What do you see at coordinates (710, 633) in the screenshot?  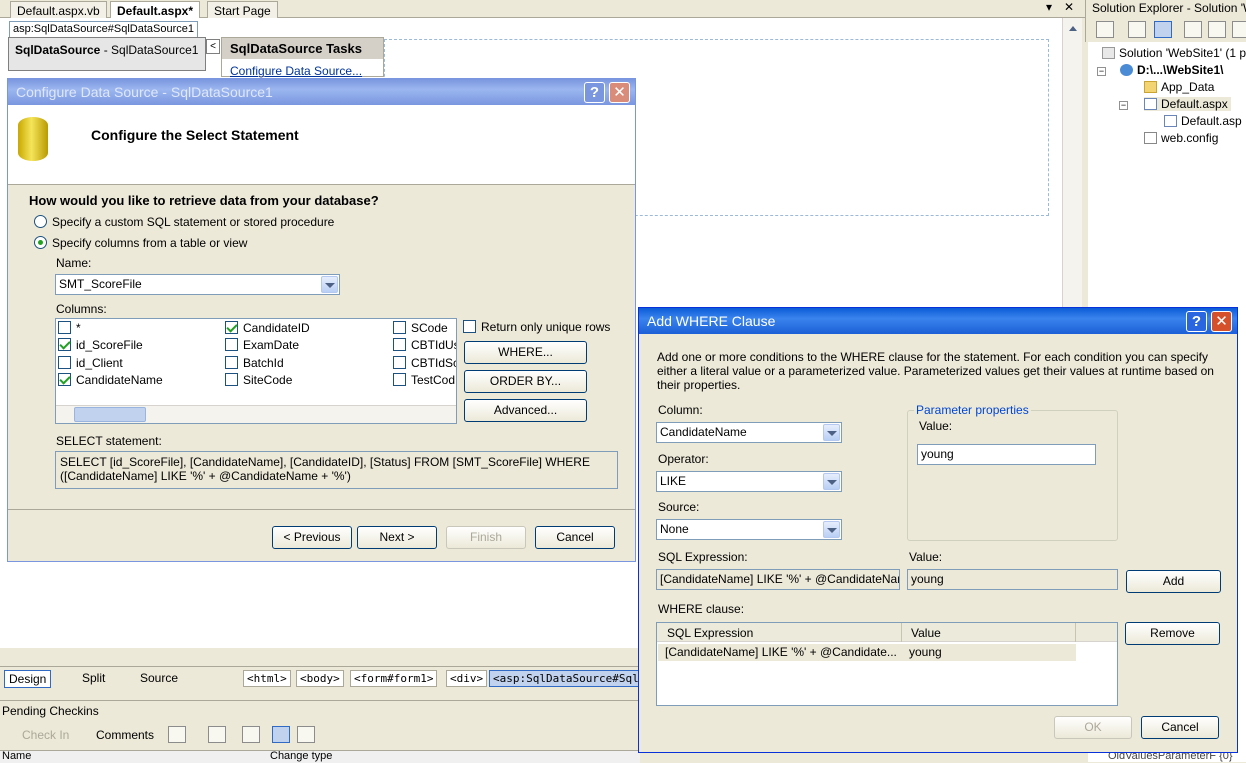 I see `header-sql-expression: SQL Expression` at bounding box center [710, 633].